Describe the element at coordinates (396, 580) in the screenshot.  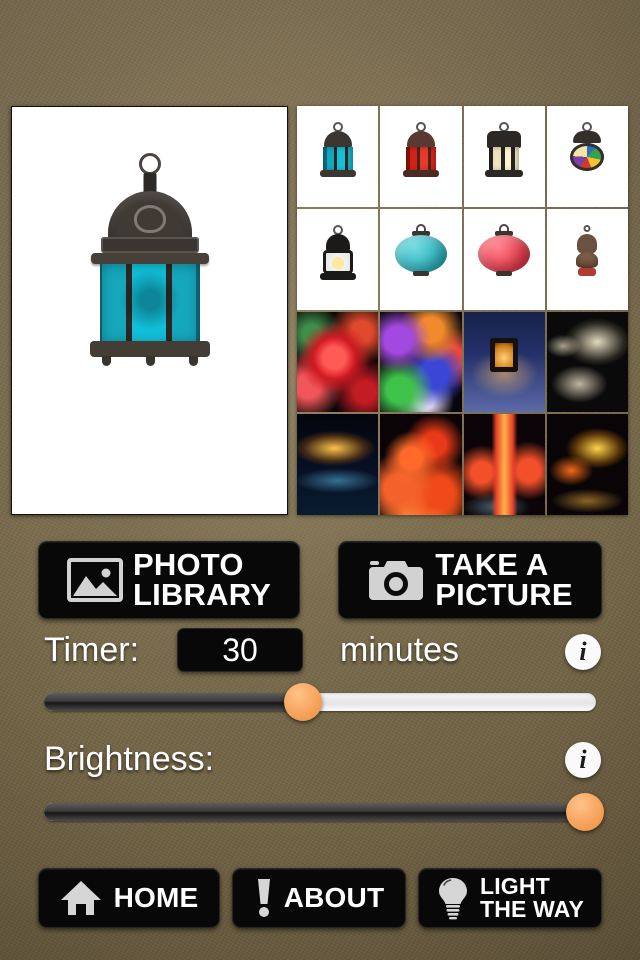
I see `camera-icon` at that location.